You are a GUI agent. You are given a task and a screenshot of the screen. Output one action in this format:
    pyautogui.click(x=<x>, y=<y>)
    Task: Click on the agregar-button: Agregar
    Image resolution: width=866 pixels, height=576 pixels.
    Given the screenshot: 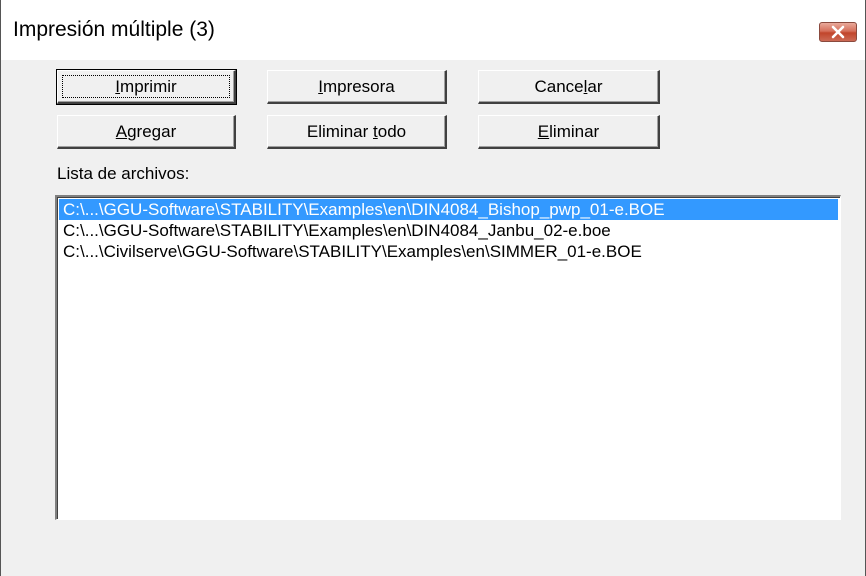 What is the action you would take?
    pyautogui.click(x=146, y=132)
    